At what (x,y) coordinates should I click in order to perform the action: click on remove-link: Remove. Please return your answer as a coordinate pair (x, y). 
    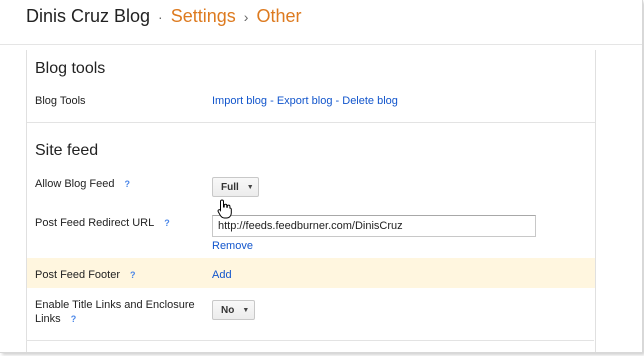
    Looking at the image, I should click on (232, 246).